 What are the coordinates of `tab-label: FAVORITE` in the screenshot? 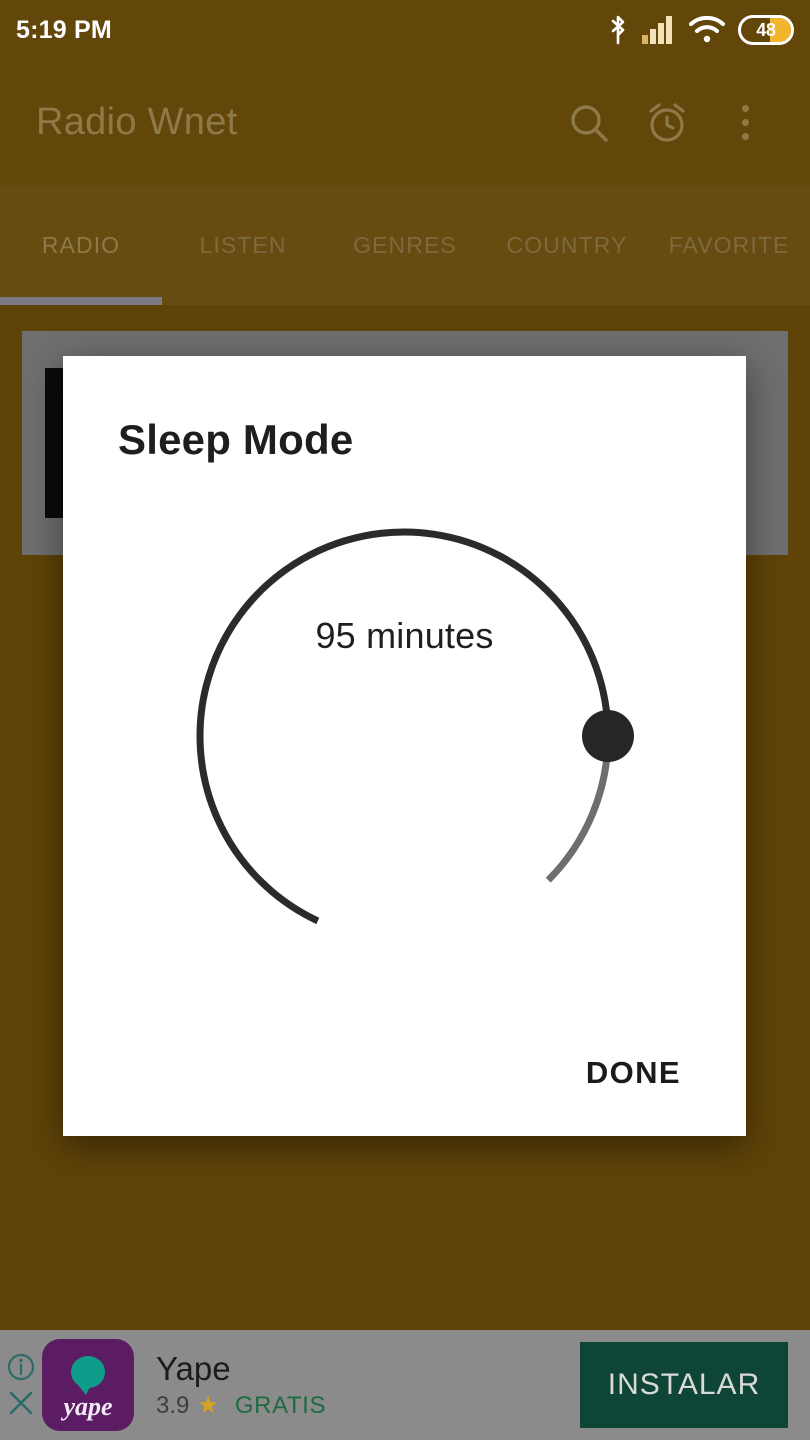 It's located at (729, 244).